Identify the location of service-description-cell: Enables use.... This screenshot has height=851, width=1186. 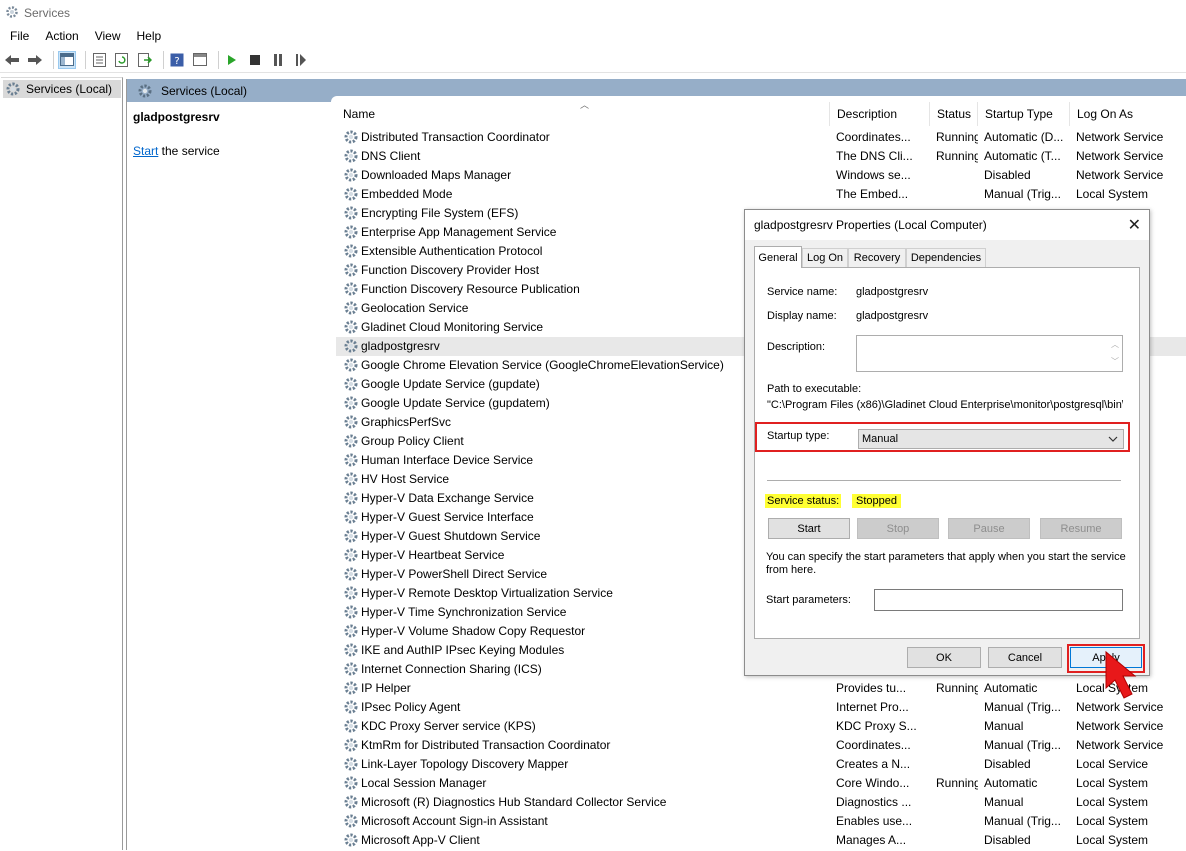
(874, 821).